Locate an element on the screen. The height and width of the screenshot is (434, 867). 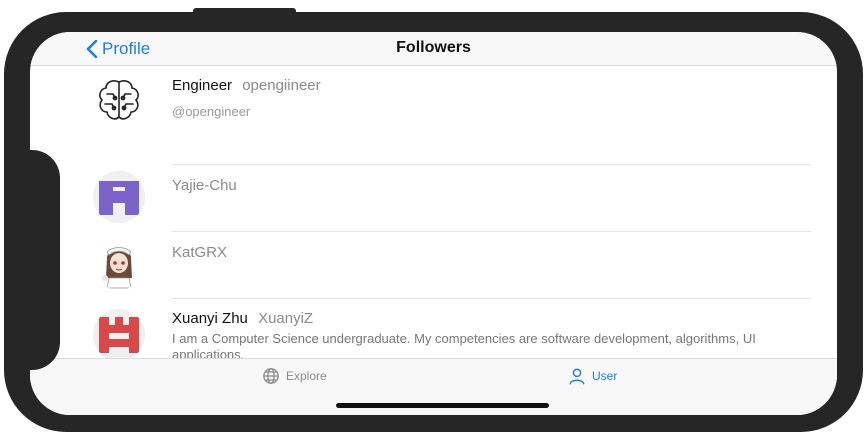
tab-user-label: User is located at coordinates (605, 376).